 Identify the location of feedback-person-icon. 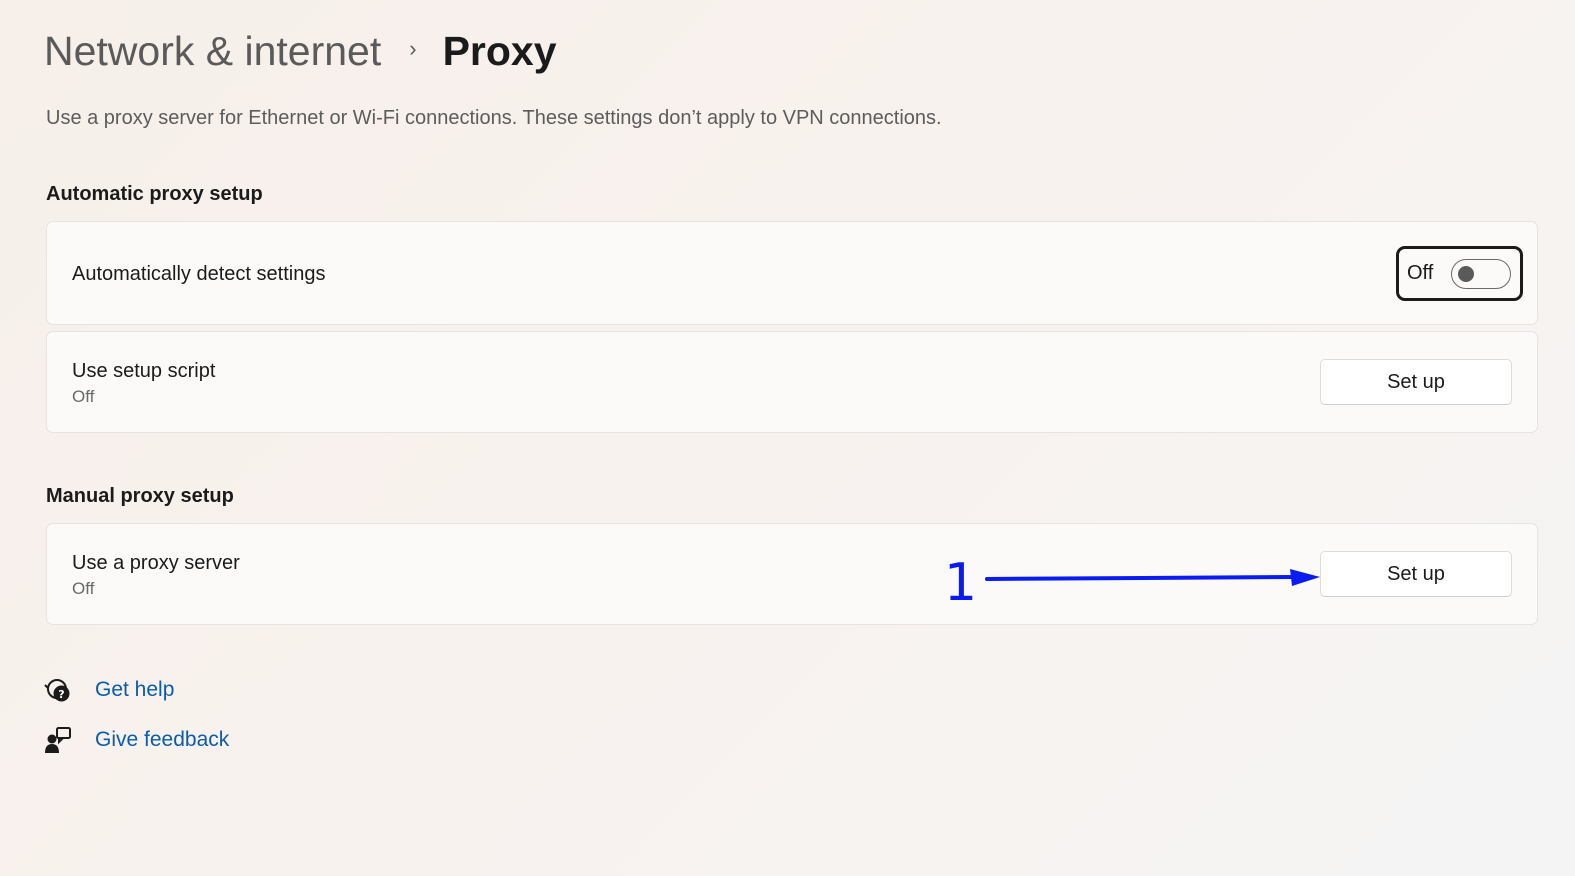
(58, 740).